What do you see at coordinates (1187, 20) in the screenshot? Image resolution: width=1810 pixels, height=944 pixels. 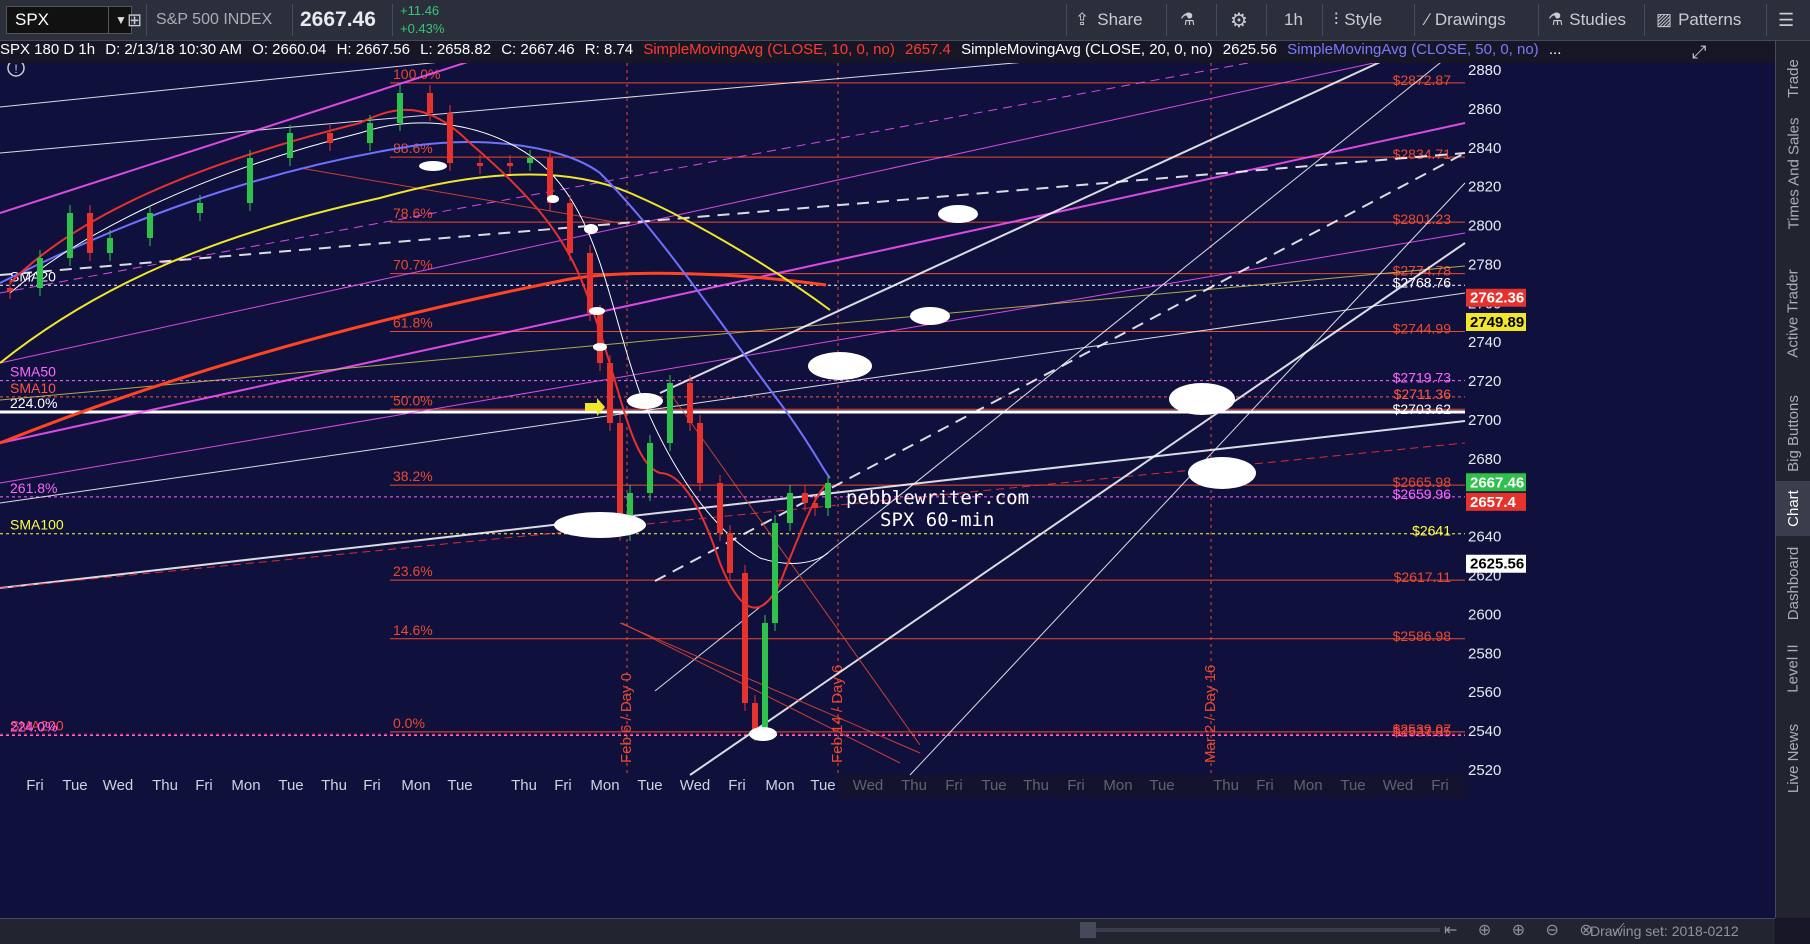 I see `flask-icon: ⚗` at bounding box center [1187, 20].